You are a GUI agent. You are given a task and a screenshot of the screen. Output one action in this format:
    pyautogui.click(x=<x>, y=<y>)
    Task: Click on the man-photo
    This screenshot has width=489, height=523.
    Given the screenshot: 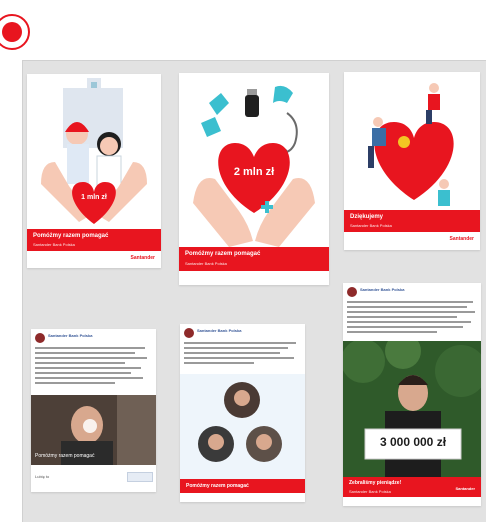 What is the action you would take?
    pyautogui.click(x=412, y=409)
    